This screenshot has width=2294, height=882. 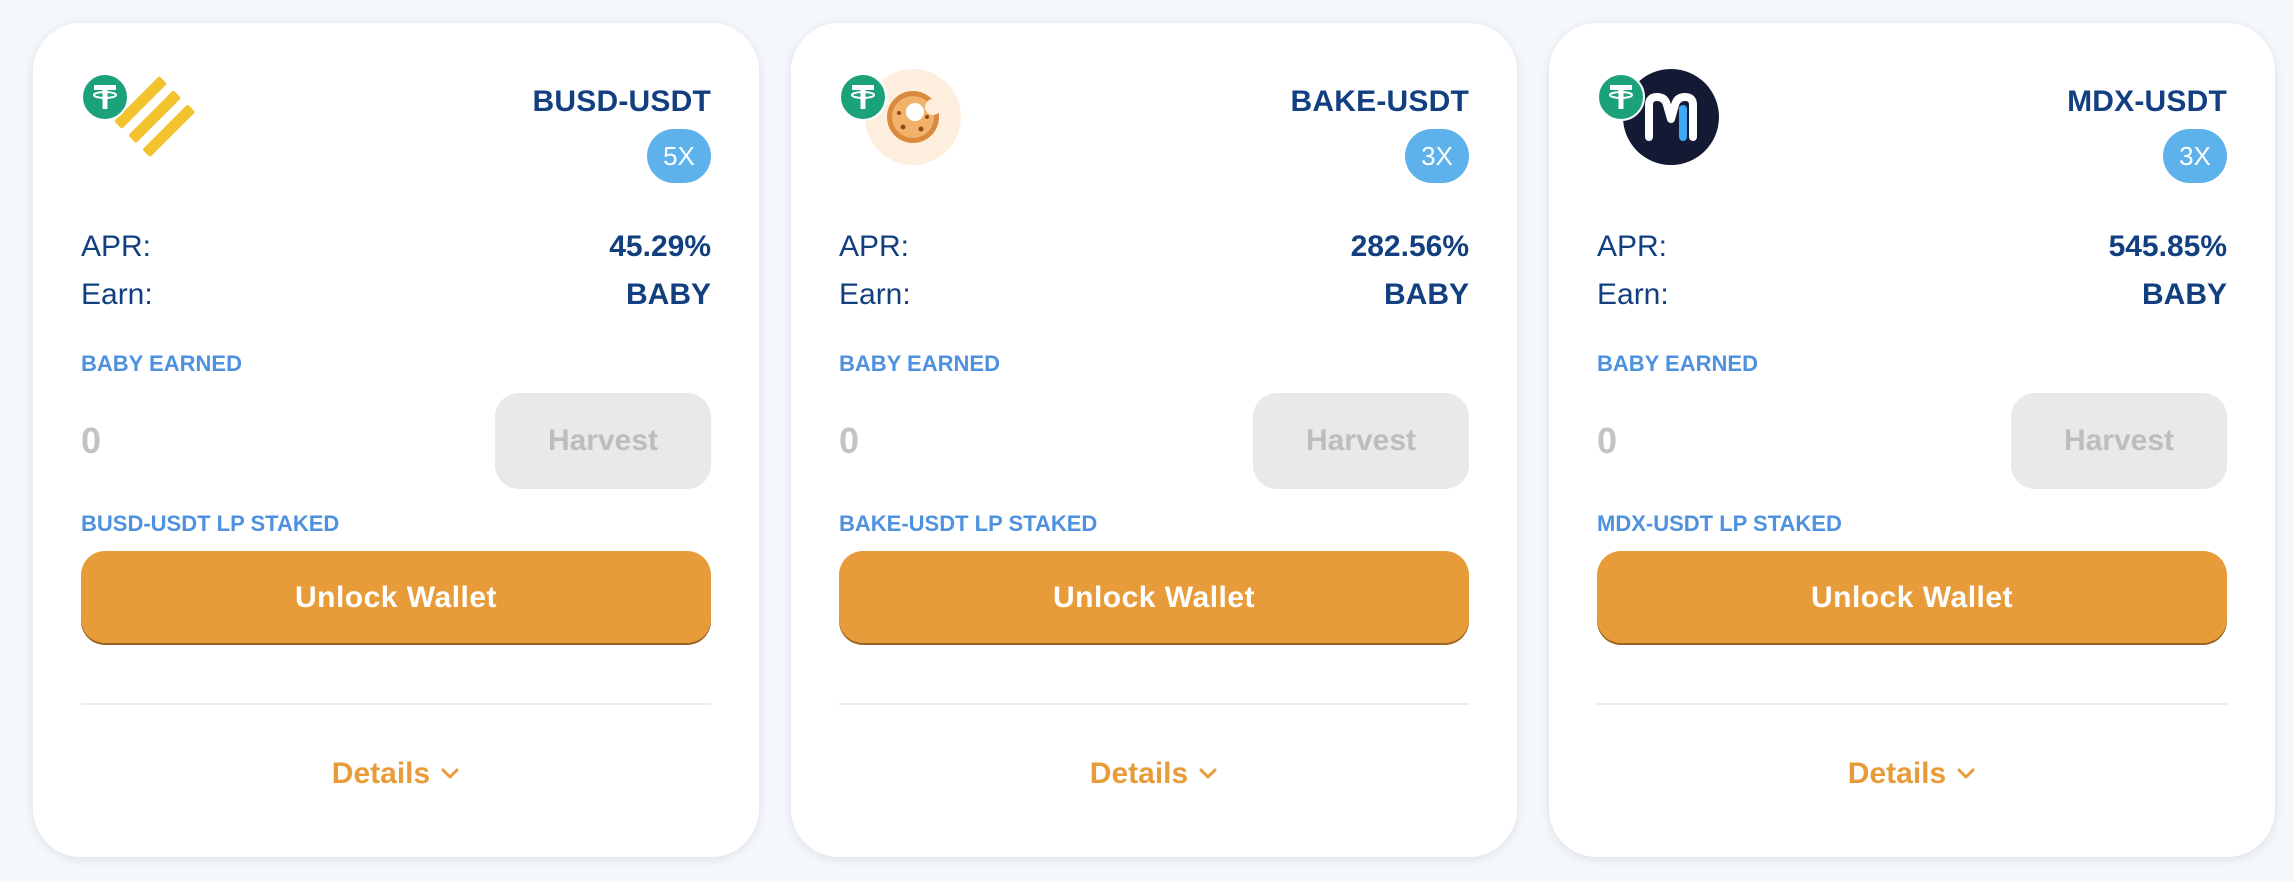 I want to click on apr-value: 282.56%, so click(x=1409, y=246).